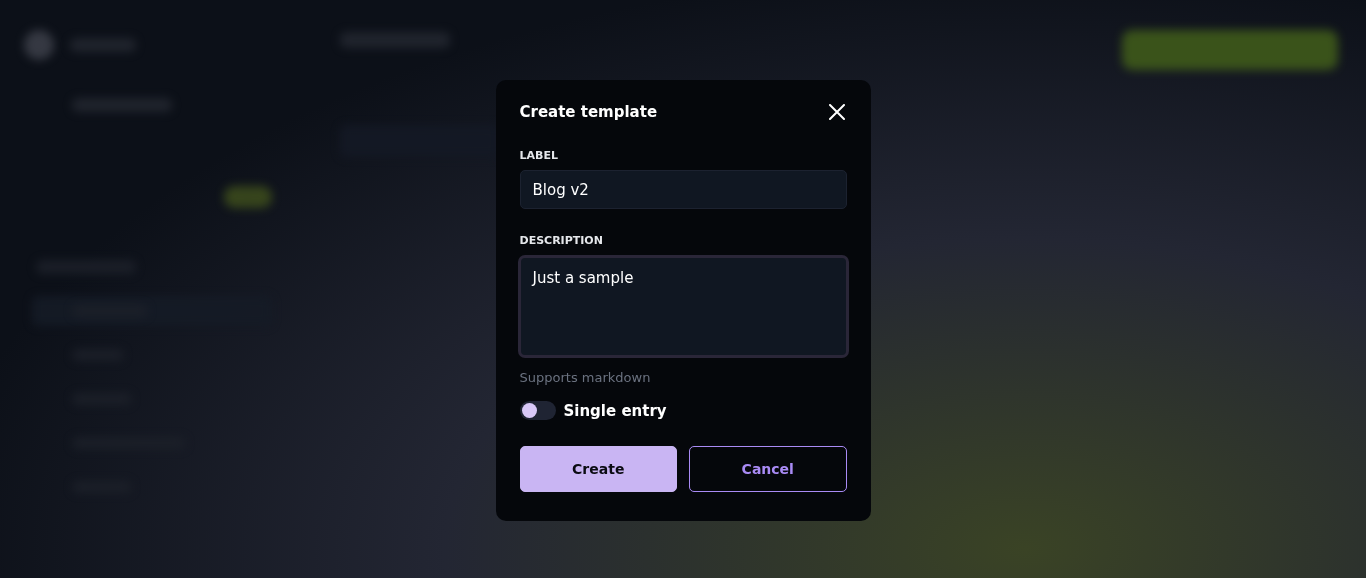  I want to click on field-label: DESCRIPTION, so click(561, 240).